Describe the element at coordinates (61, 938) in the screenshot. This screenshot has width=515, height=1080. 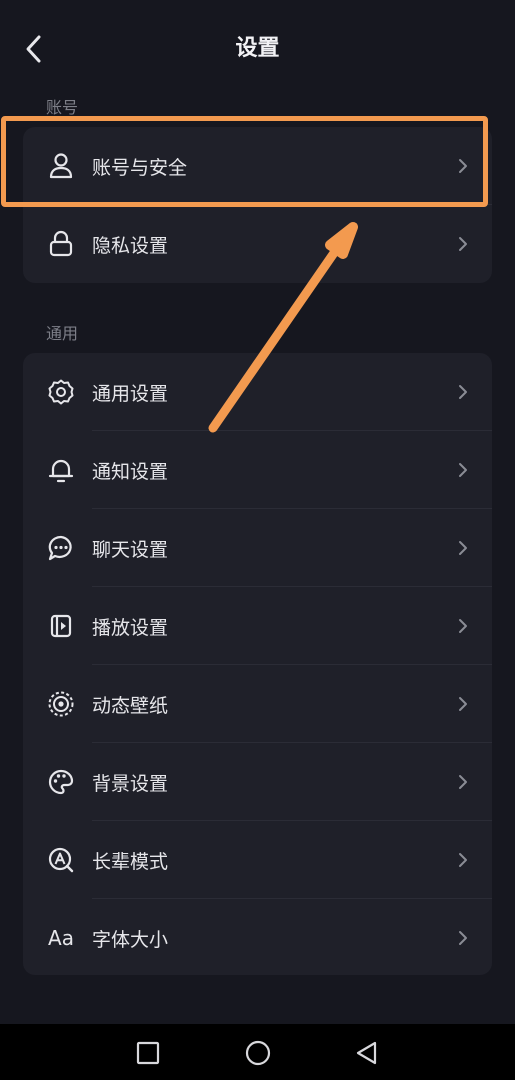
I see `font-size-icon: Aa` at that location.